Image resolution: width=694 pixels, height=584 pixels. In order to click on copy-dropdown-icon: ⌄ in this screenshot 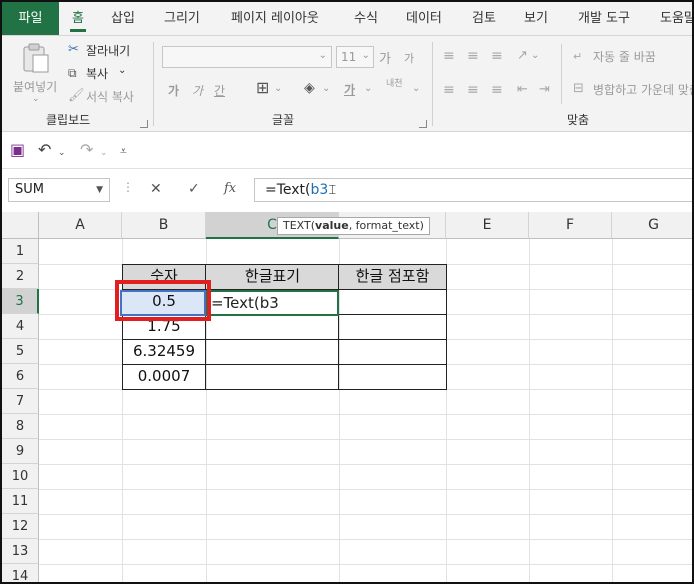, I will do `click(122, 70)`.